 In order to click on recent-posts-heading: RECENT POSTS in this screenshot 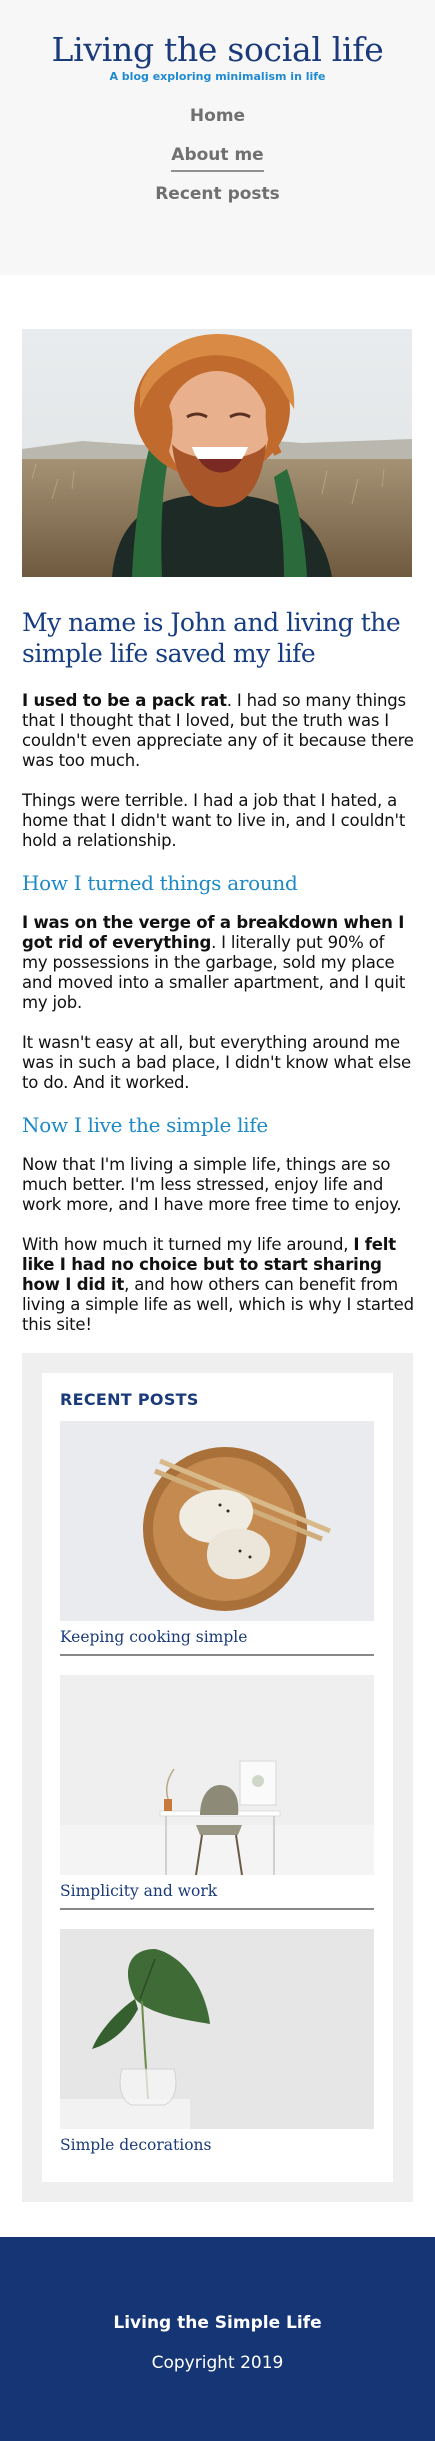, I will do `click(129, 1399)`.